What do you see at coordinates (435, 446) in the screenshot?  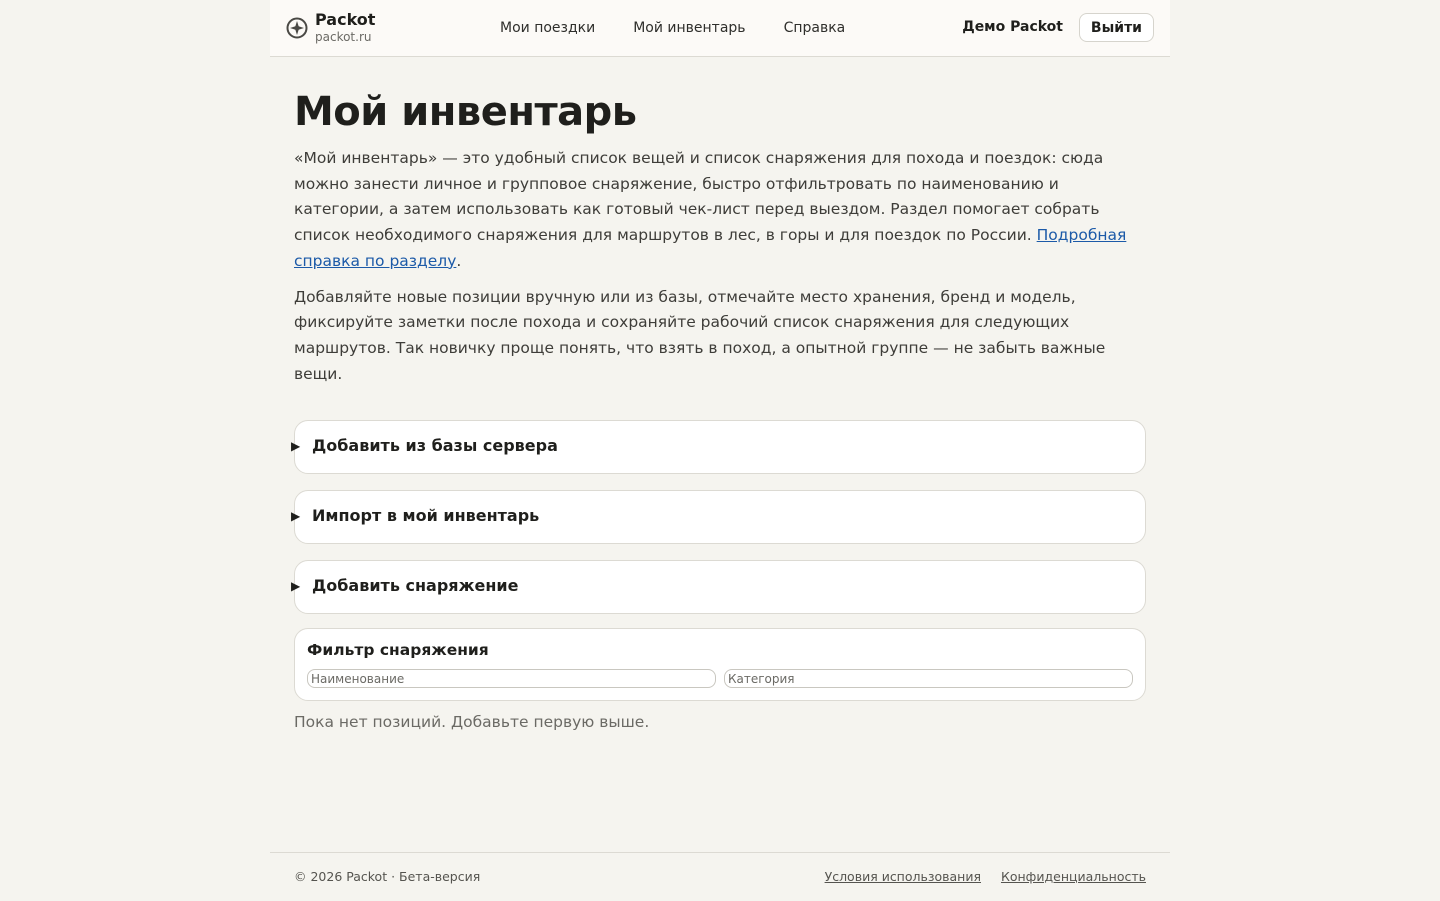 I see `panel-title: Добавить из базы сервера` at bounding box center [435, 446].